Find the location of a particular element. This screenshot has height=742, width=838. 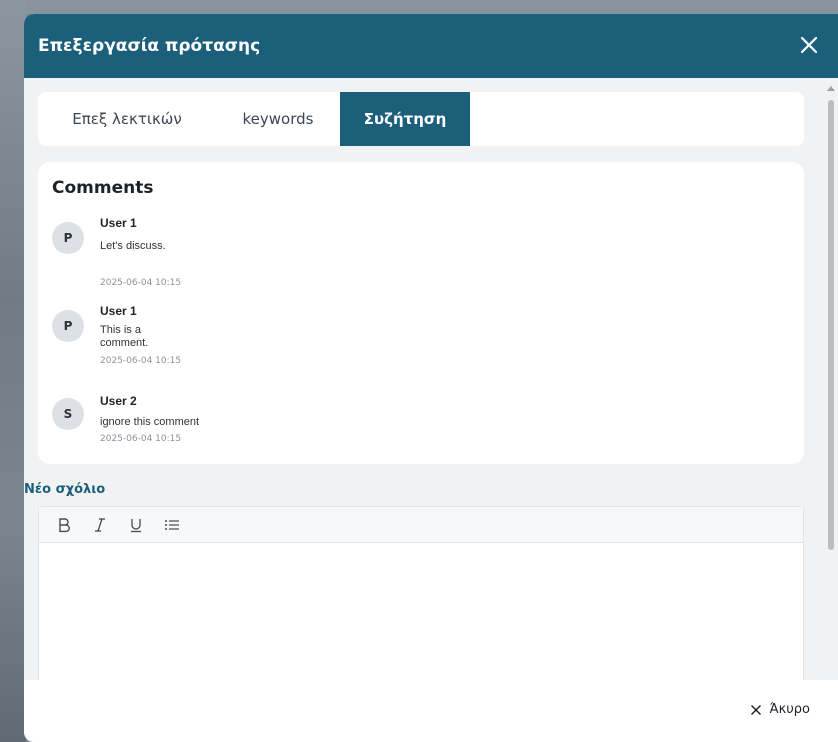

comments-heading: Comments is located at coordinates (103, 188).